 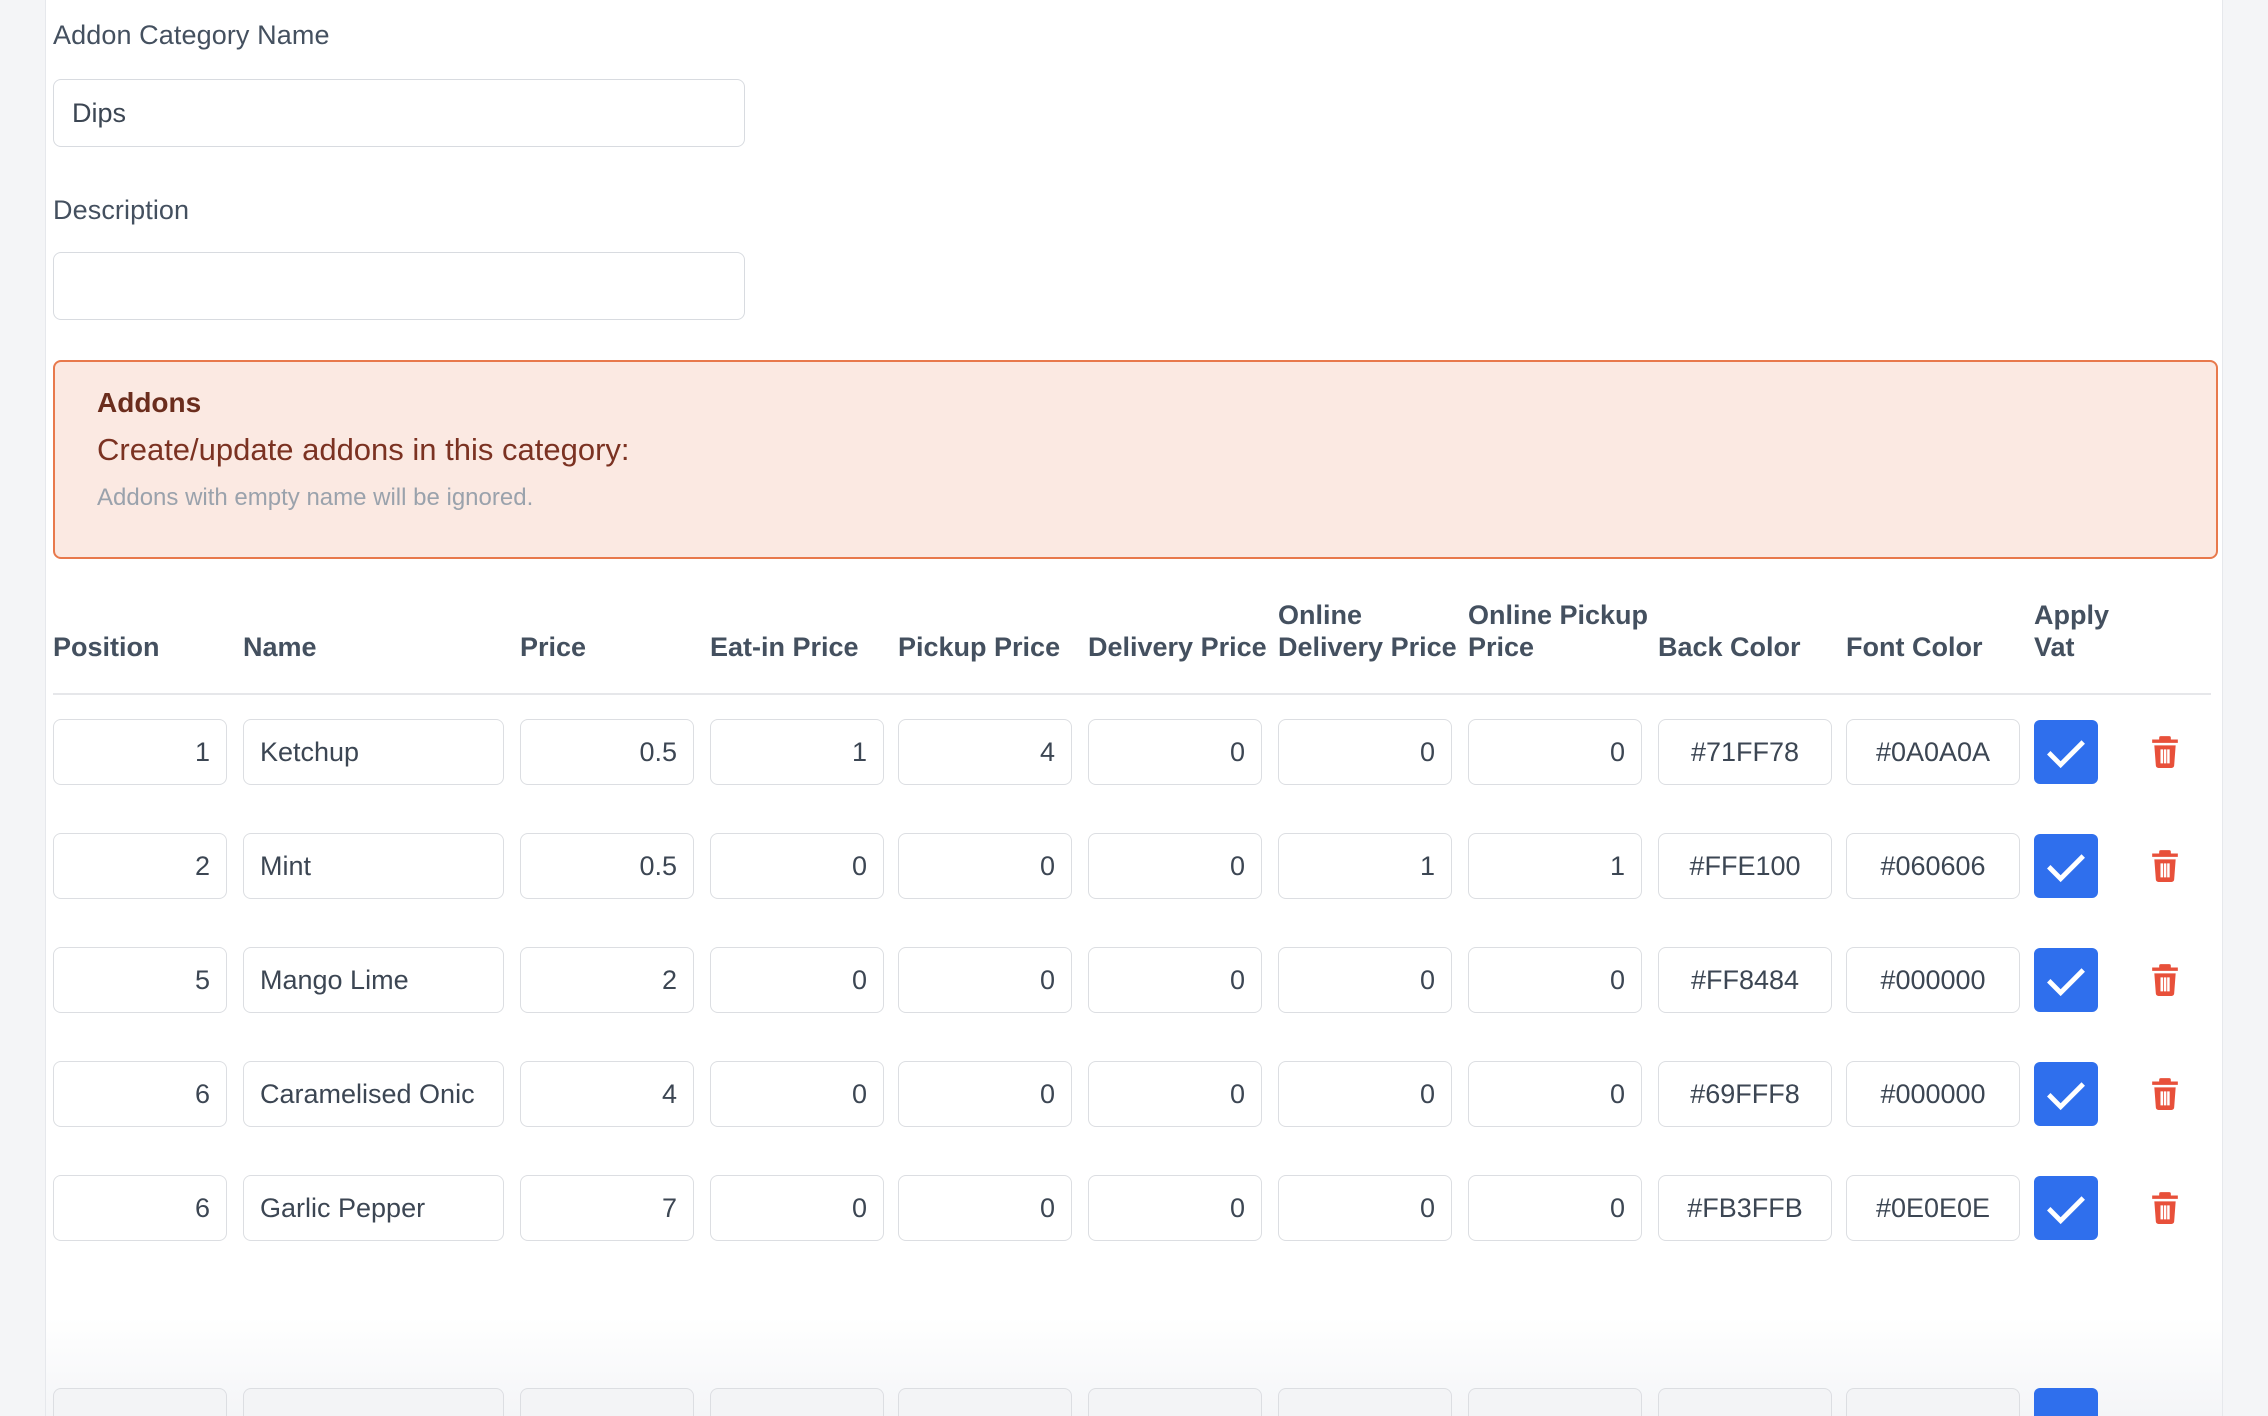 What do you see at coordinates (2080, 648) in the screenshot?
I see `col-header-apply-vat: Apply Vat` at bounding box center [2080, 648].